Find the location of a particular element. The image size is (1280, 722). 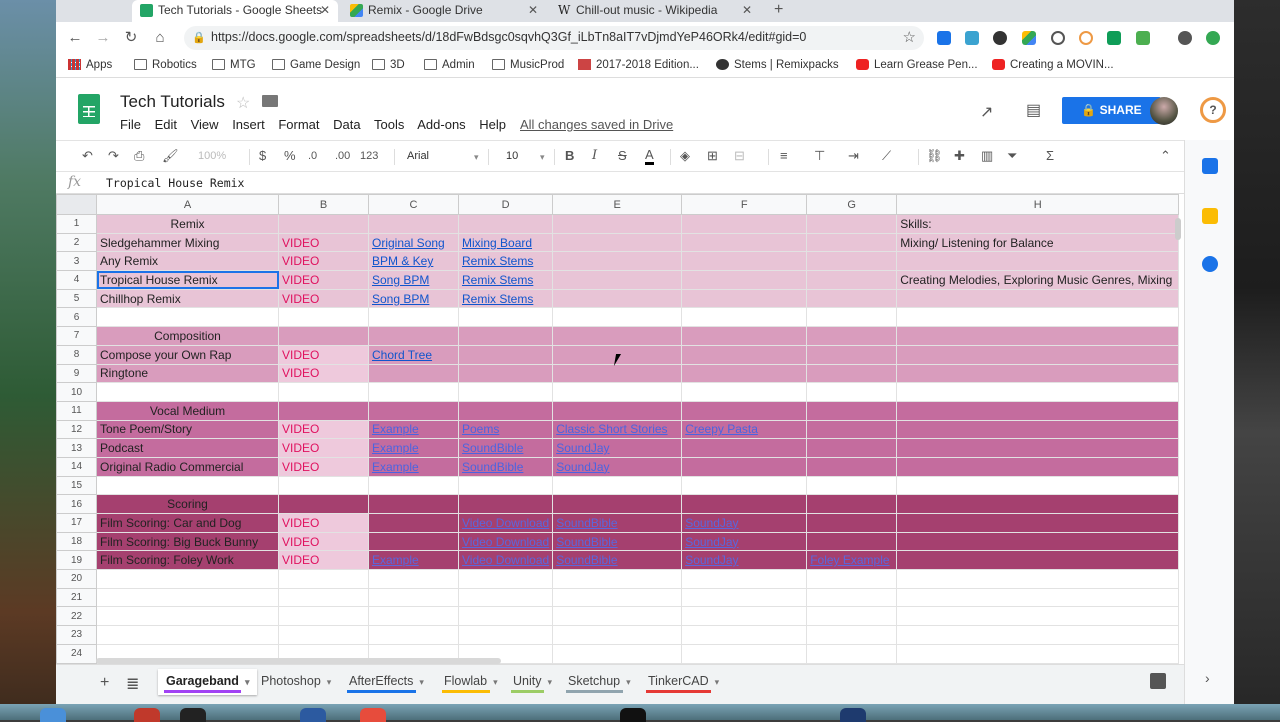

cell-a5: Chillhop Remix is located at coordinates (187, 298).